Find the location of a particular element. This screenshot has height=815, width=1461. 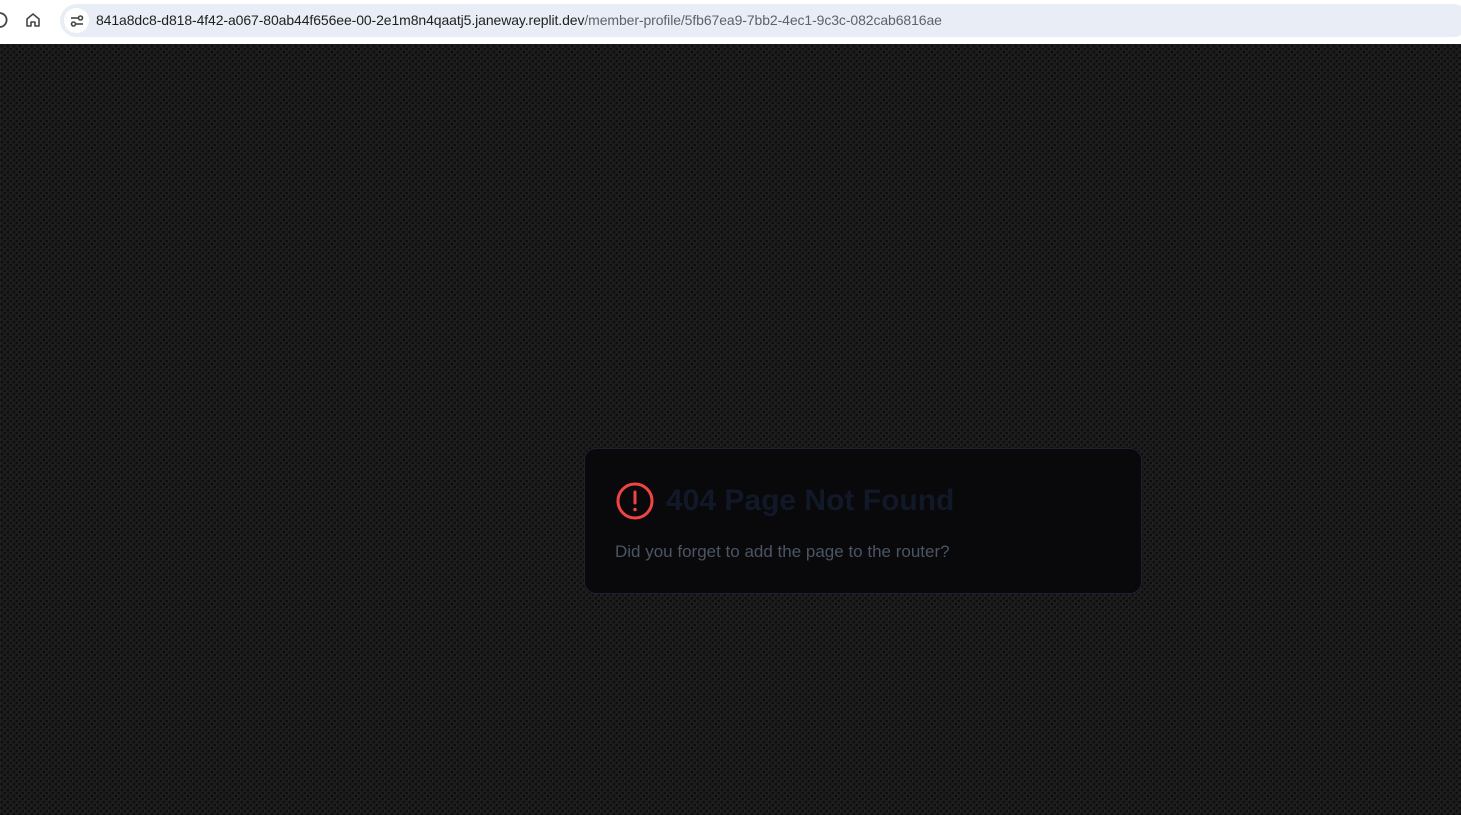

card-header: 404 Page Not Found is located at coordinates (784, 501).